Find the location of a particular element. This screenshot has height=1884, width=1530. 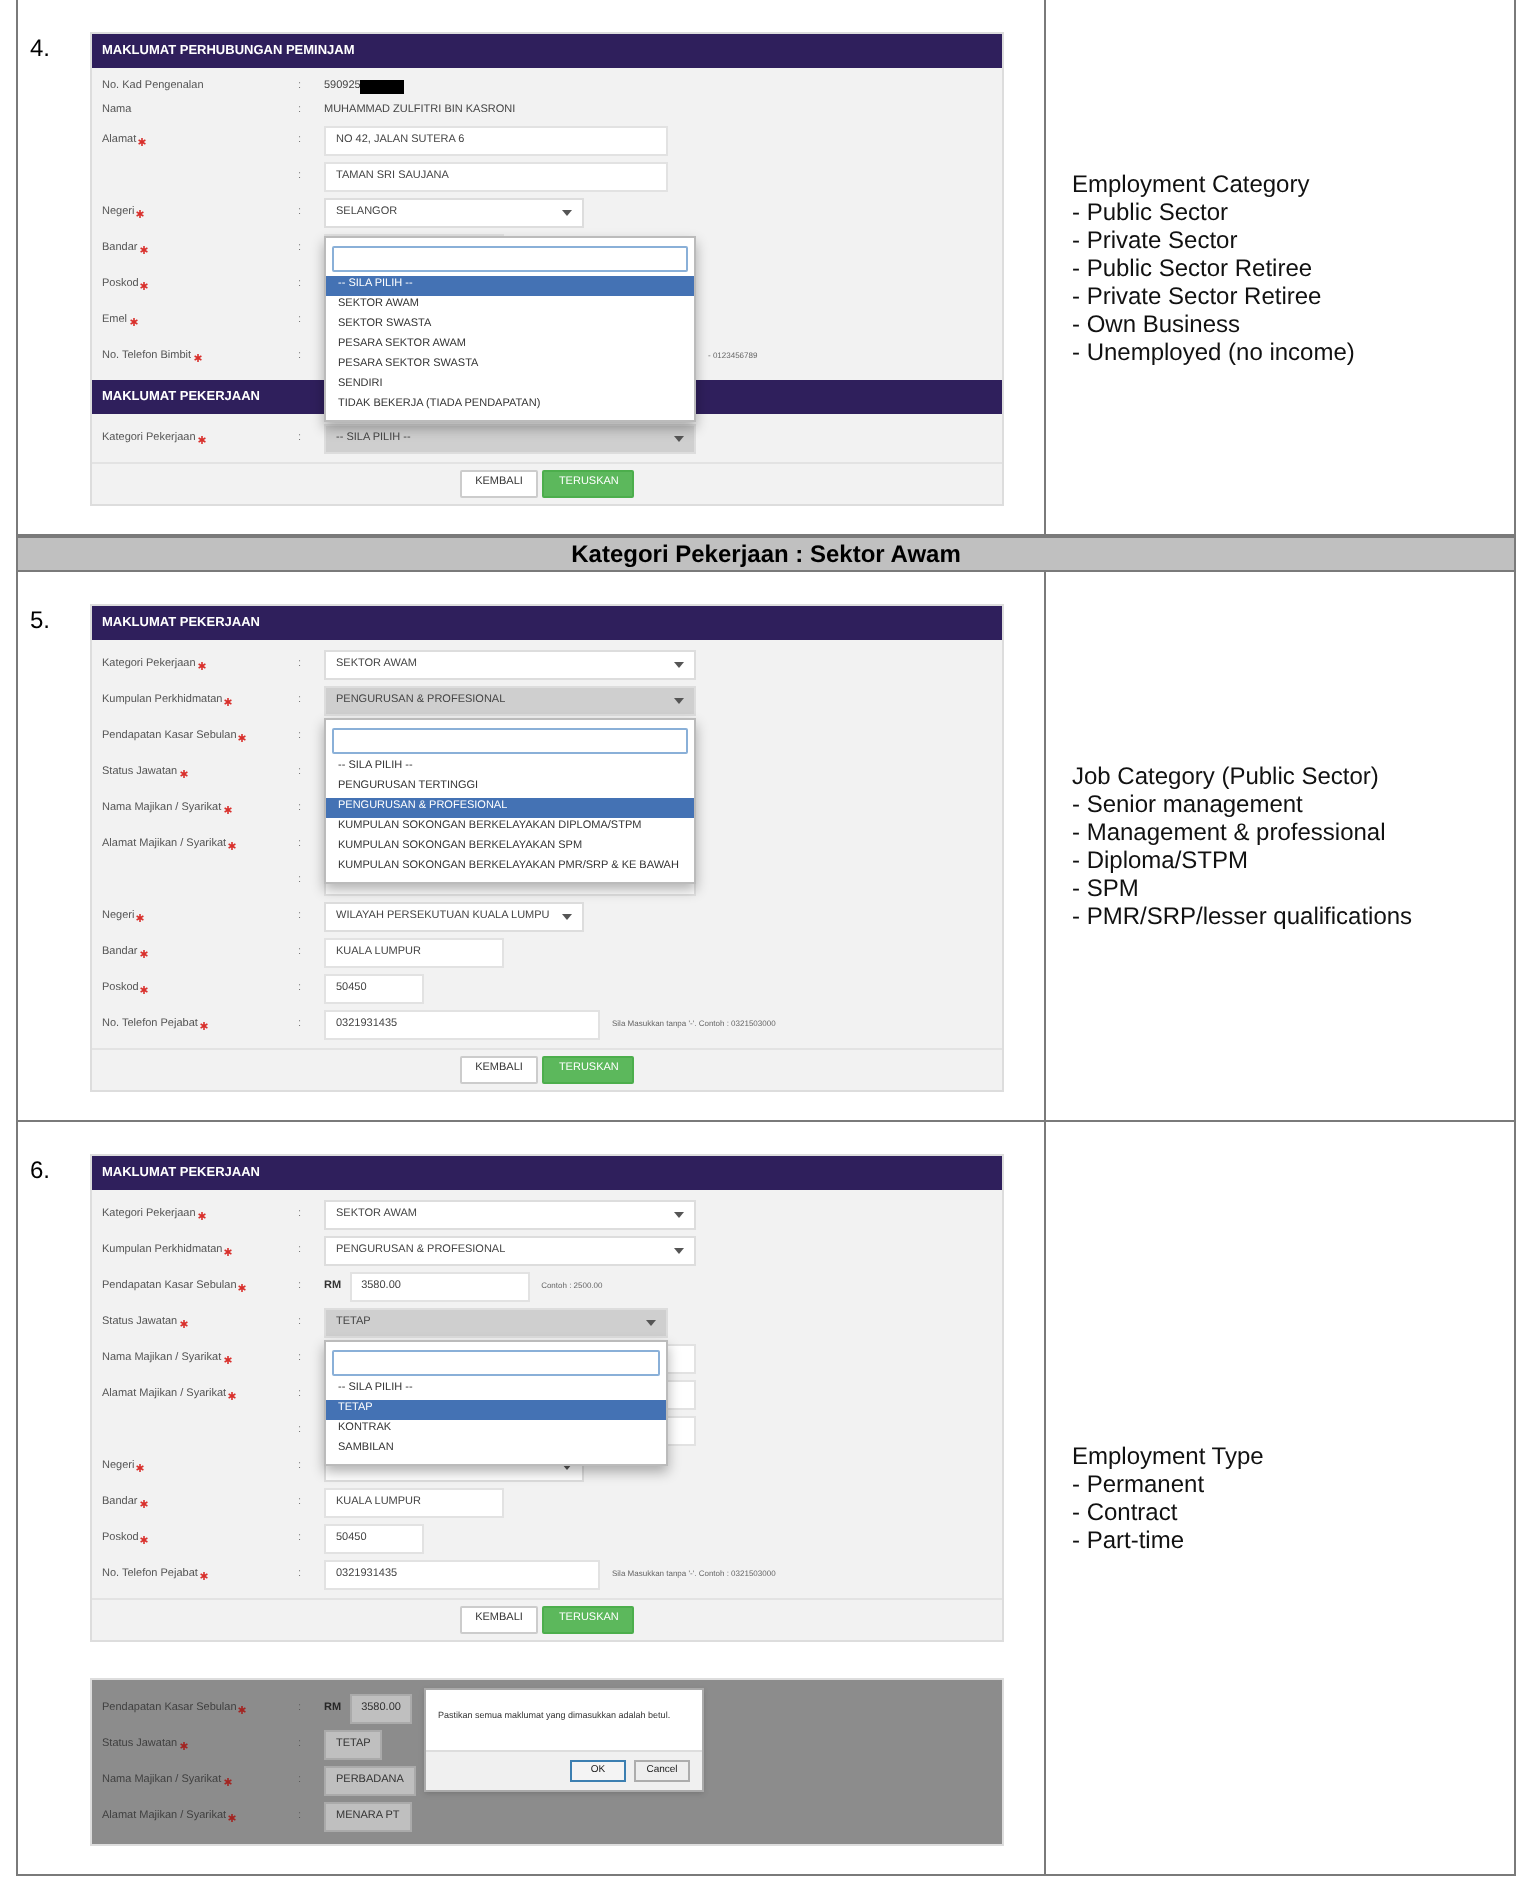

note-item: - Diploma/STPM is located at coordinates (1161, 860).